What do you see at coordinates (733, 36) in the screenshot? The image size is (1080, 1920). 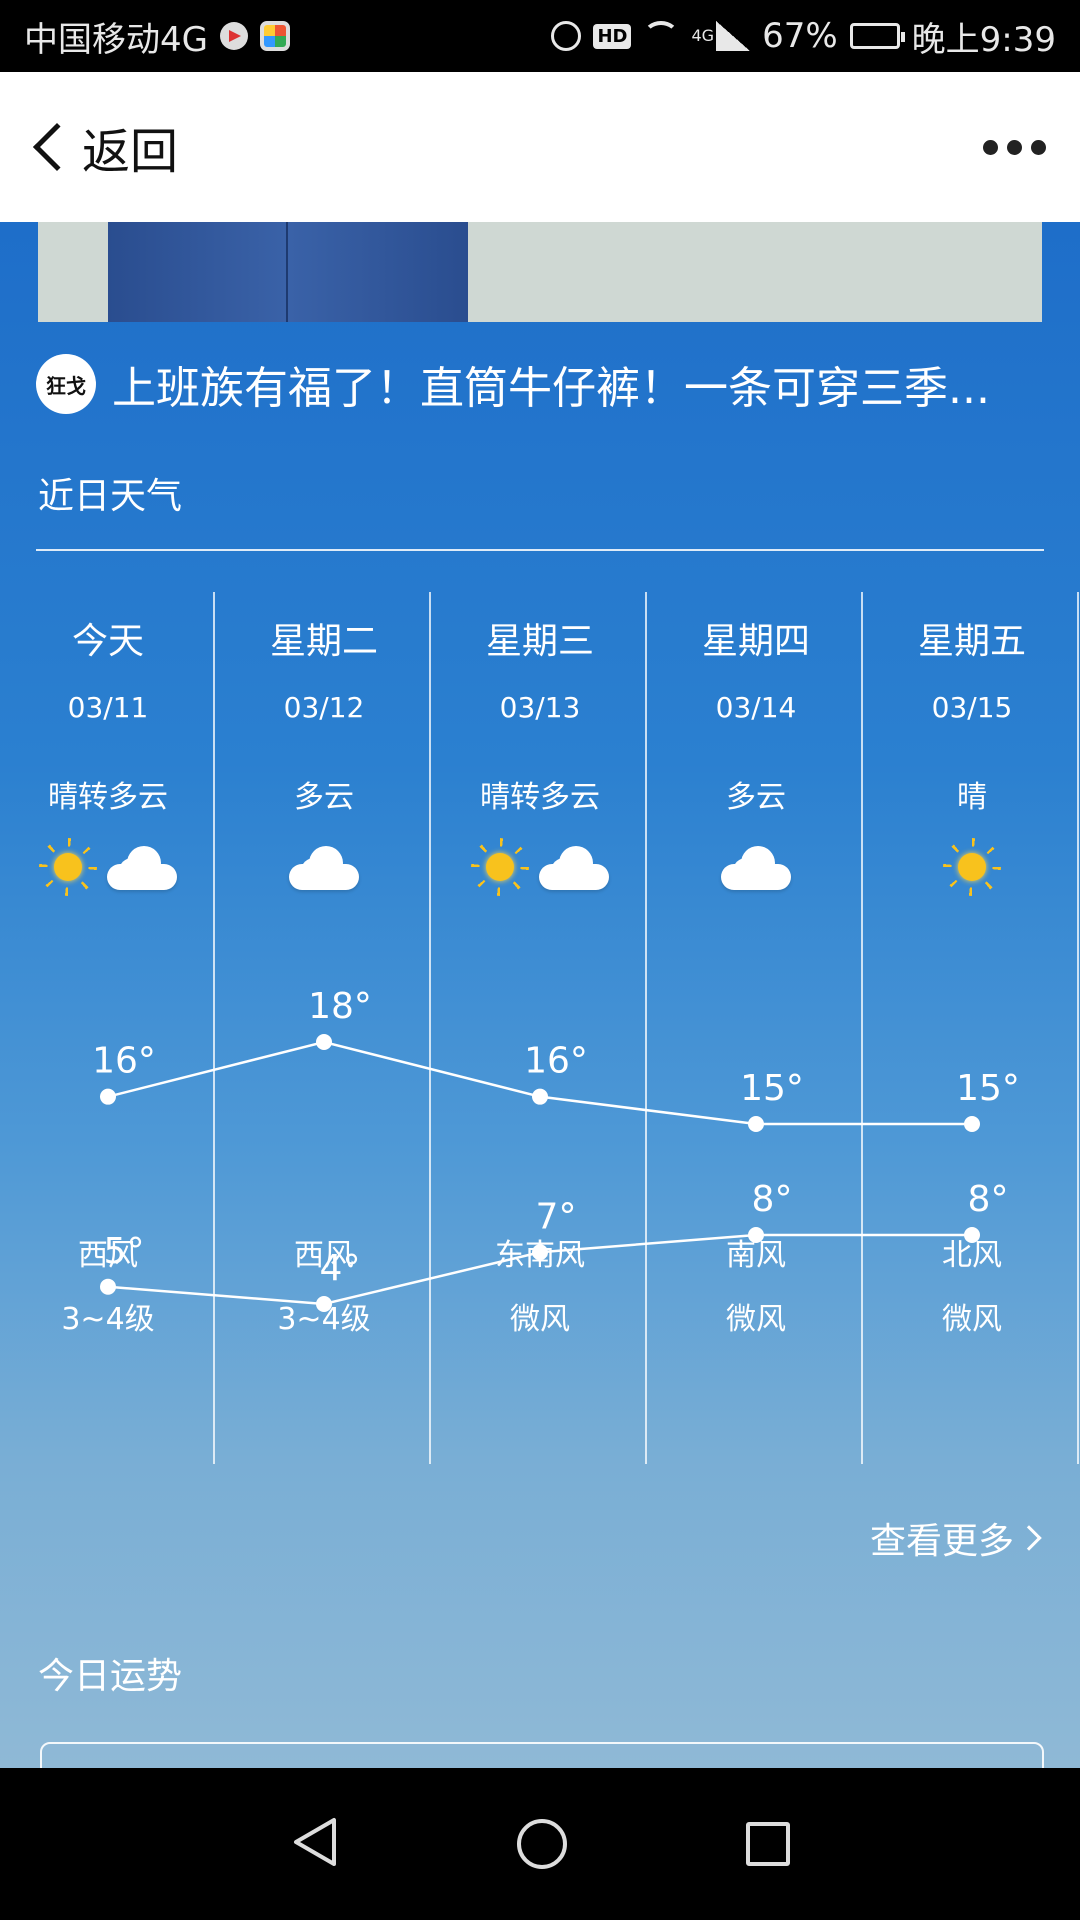 I see `signal-icon` at bounding box center [733, 36].